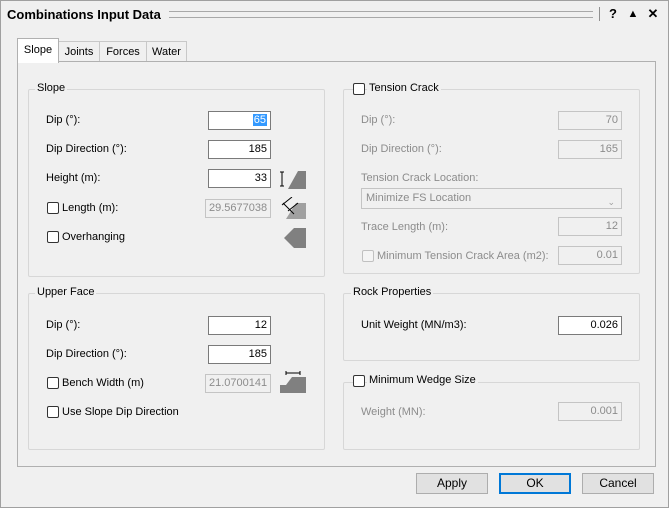 The image size is (669, 508). I want to click on tension-crack-dip-direction-label: Dip Direction (°):, so click(401, 149).